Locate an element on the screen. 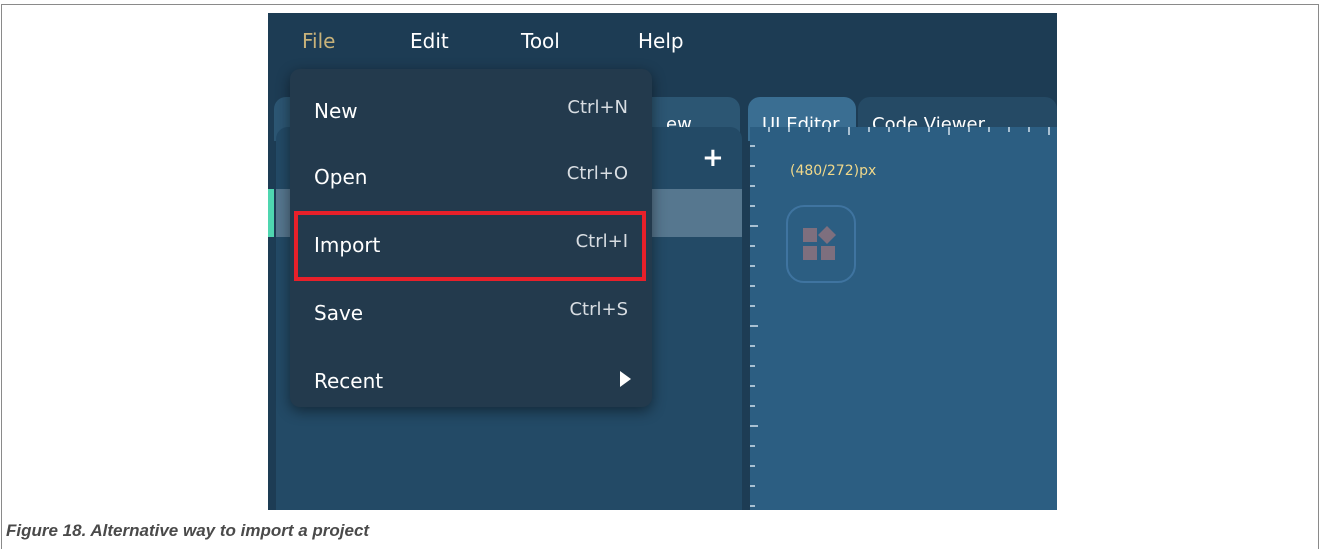 The width and height of the screenshot is (1323, 553). menu-item-label: Open is located at coordinates (341, 177).